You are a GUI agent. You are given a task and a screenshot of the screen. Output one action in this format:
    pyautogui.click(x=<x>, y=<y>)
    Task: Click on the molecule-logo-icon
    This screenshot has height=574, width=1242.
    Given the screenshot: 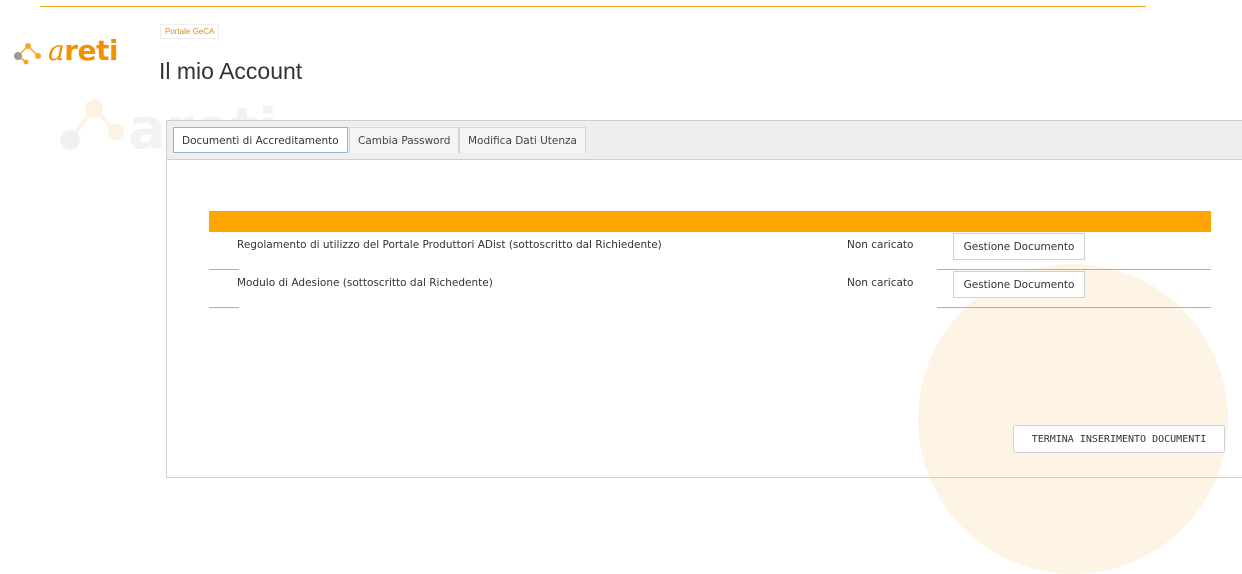 What is the action you would take?
    pyautogui.click(x=27, y=54)
    